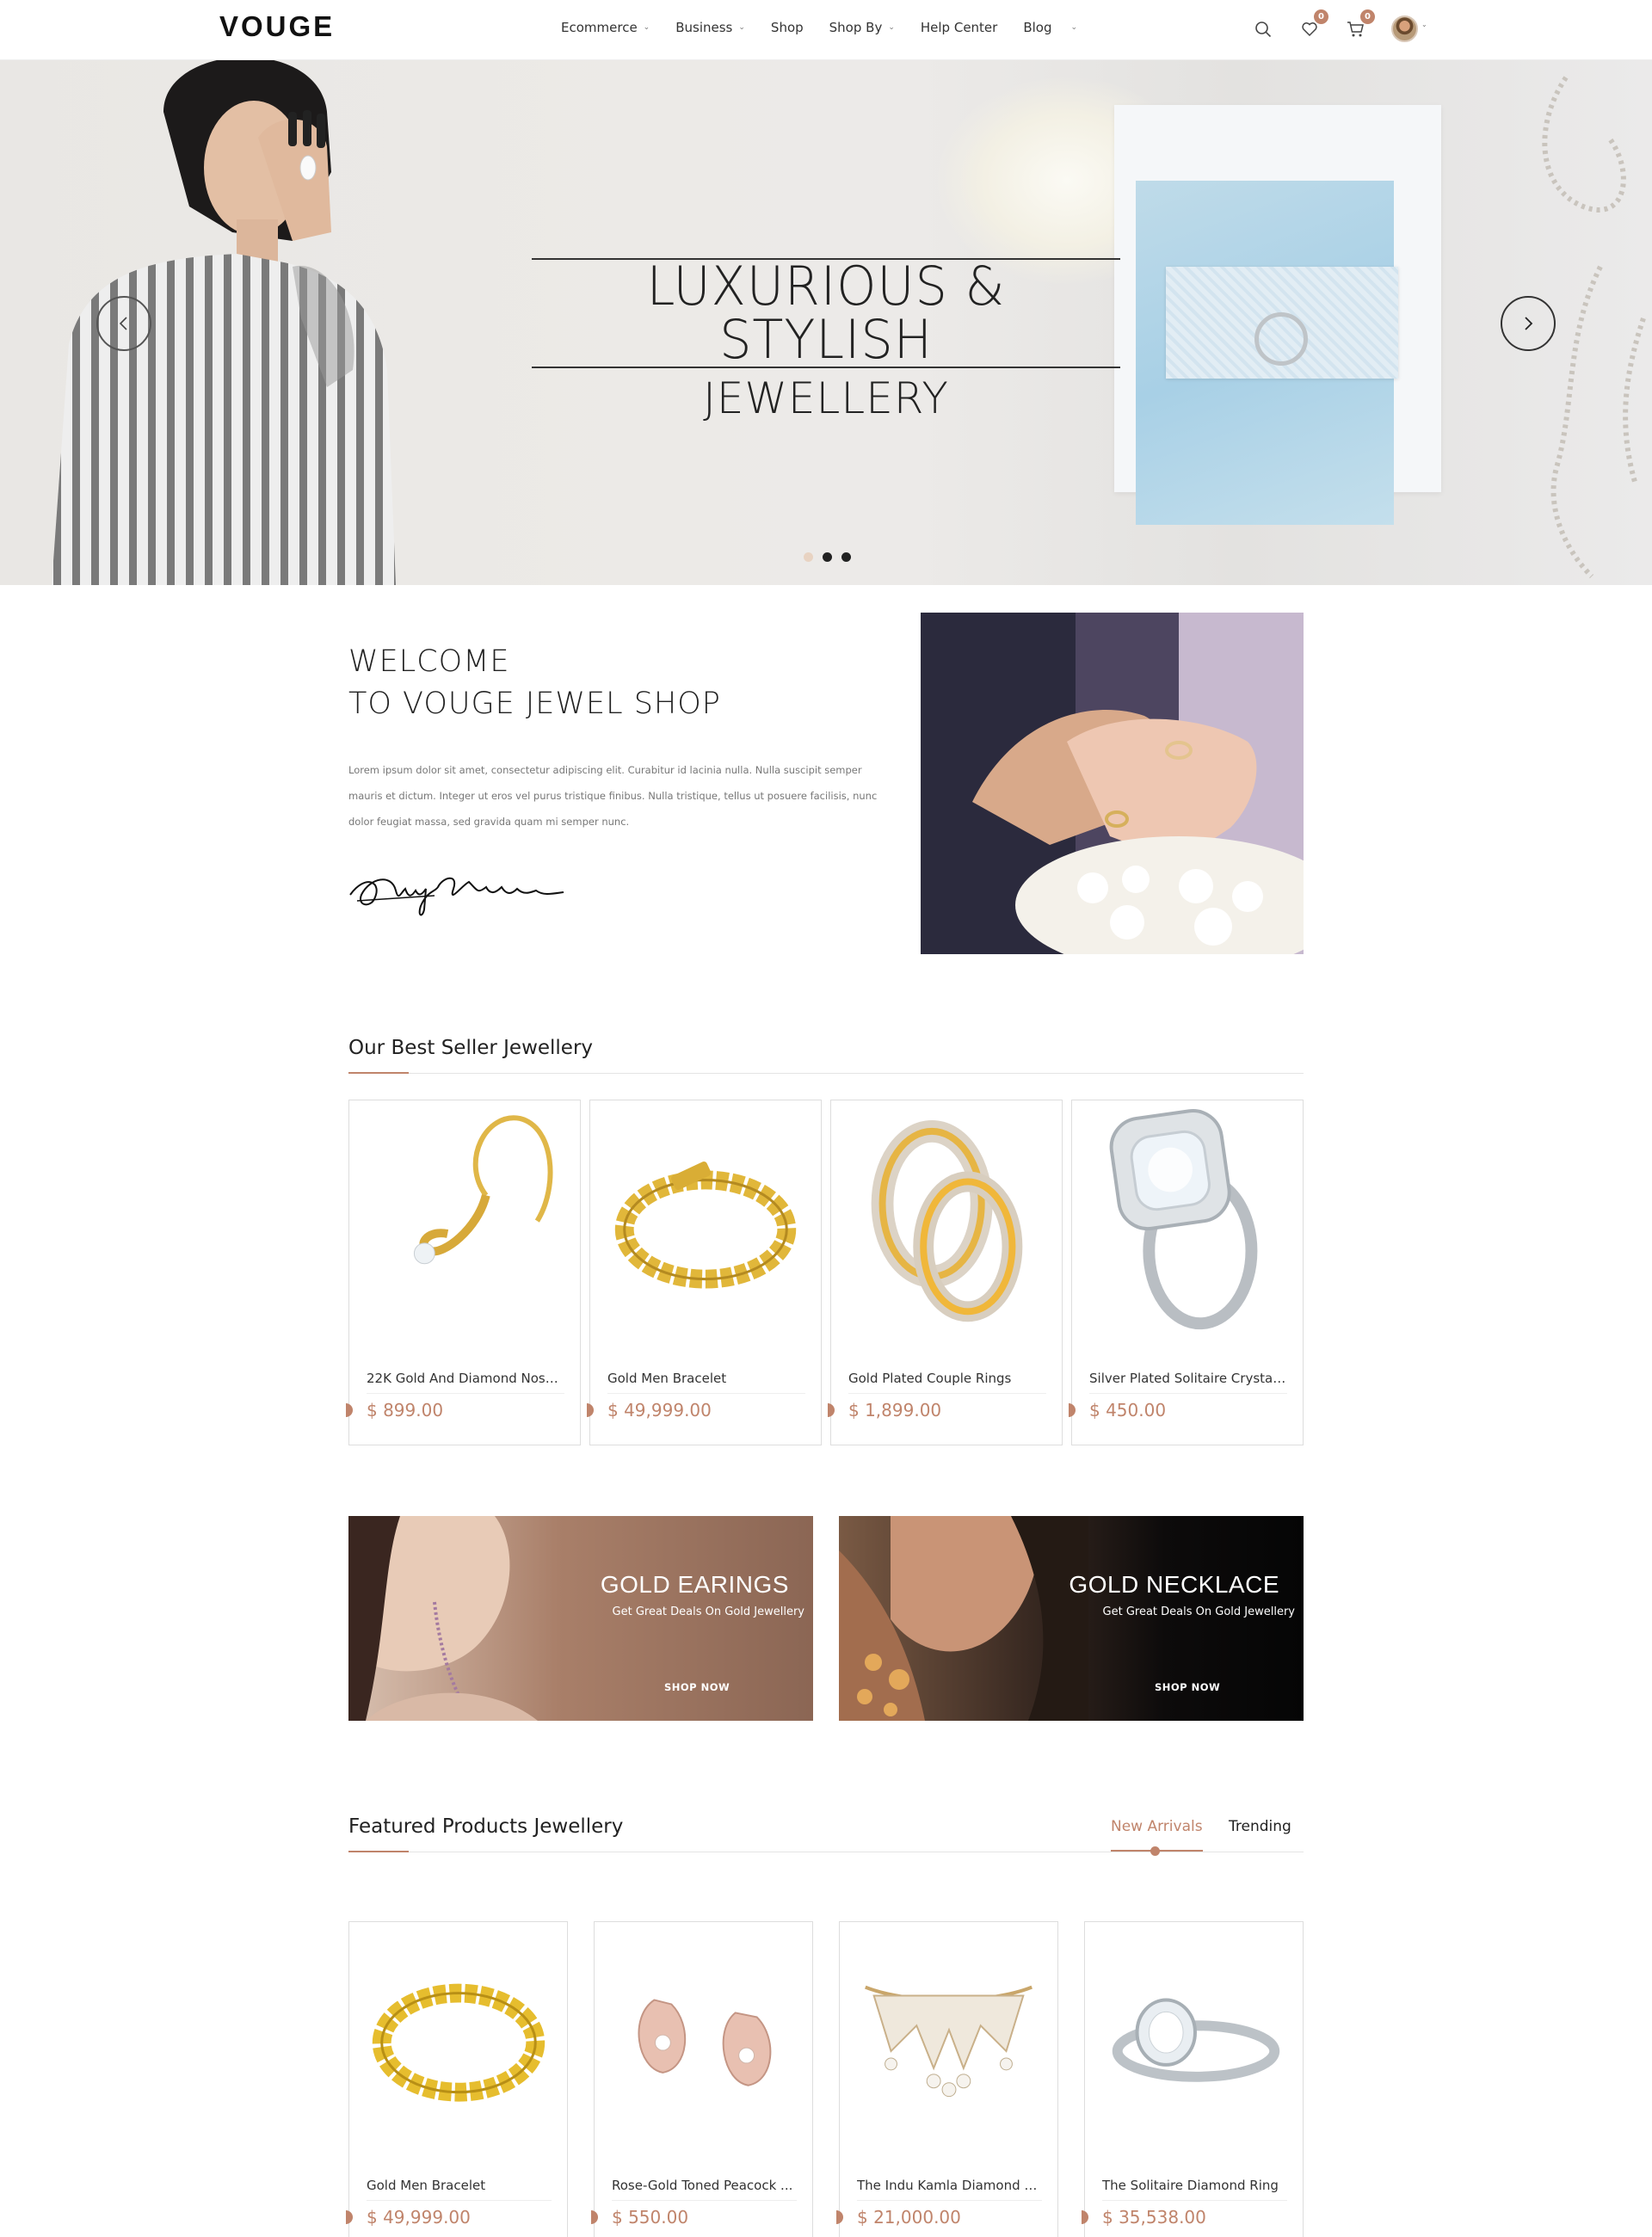  What do you see at coordinates (471, 1048) in the screenshot?
I see `best-seller-heading: Our Best Seller Jewellery` at bounding box center [471, 1048].